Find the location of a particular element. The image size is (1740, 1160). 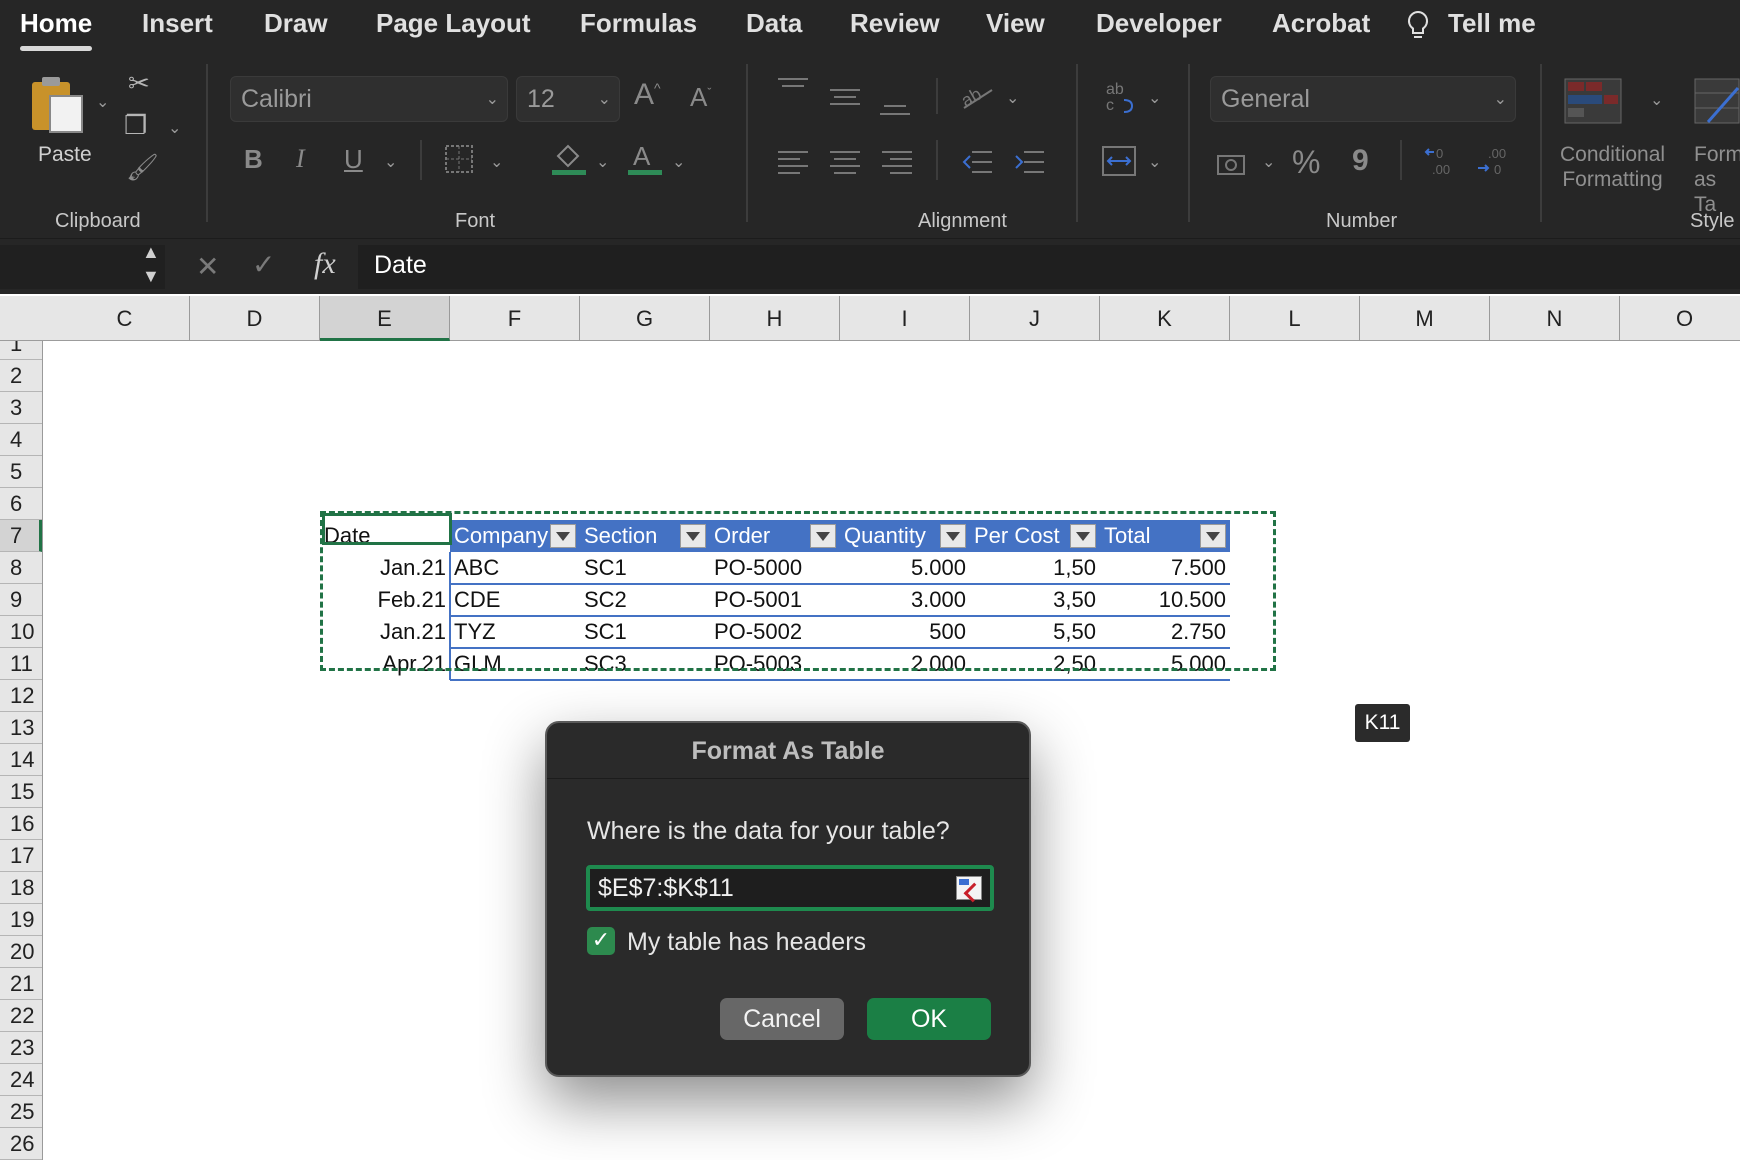

table-cell: 1,50 is located at coordinates (1035, 568).